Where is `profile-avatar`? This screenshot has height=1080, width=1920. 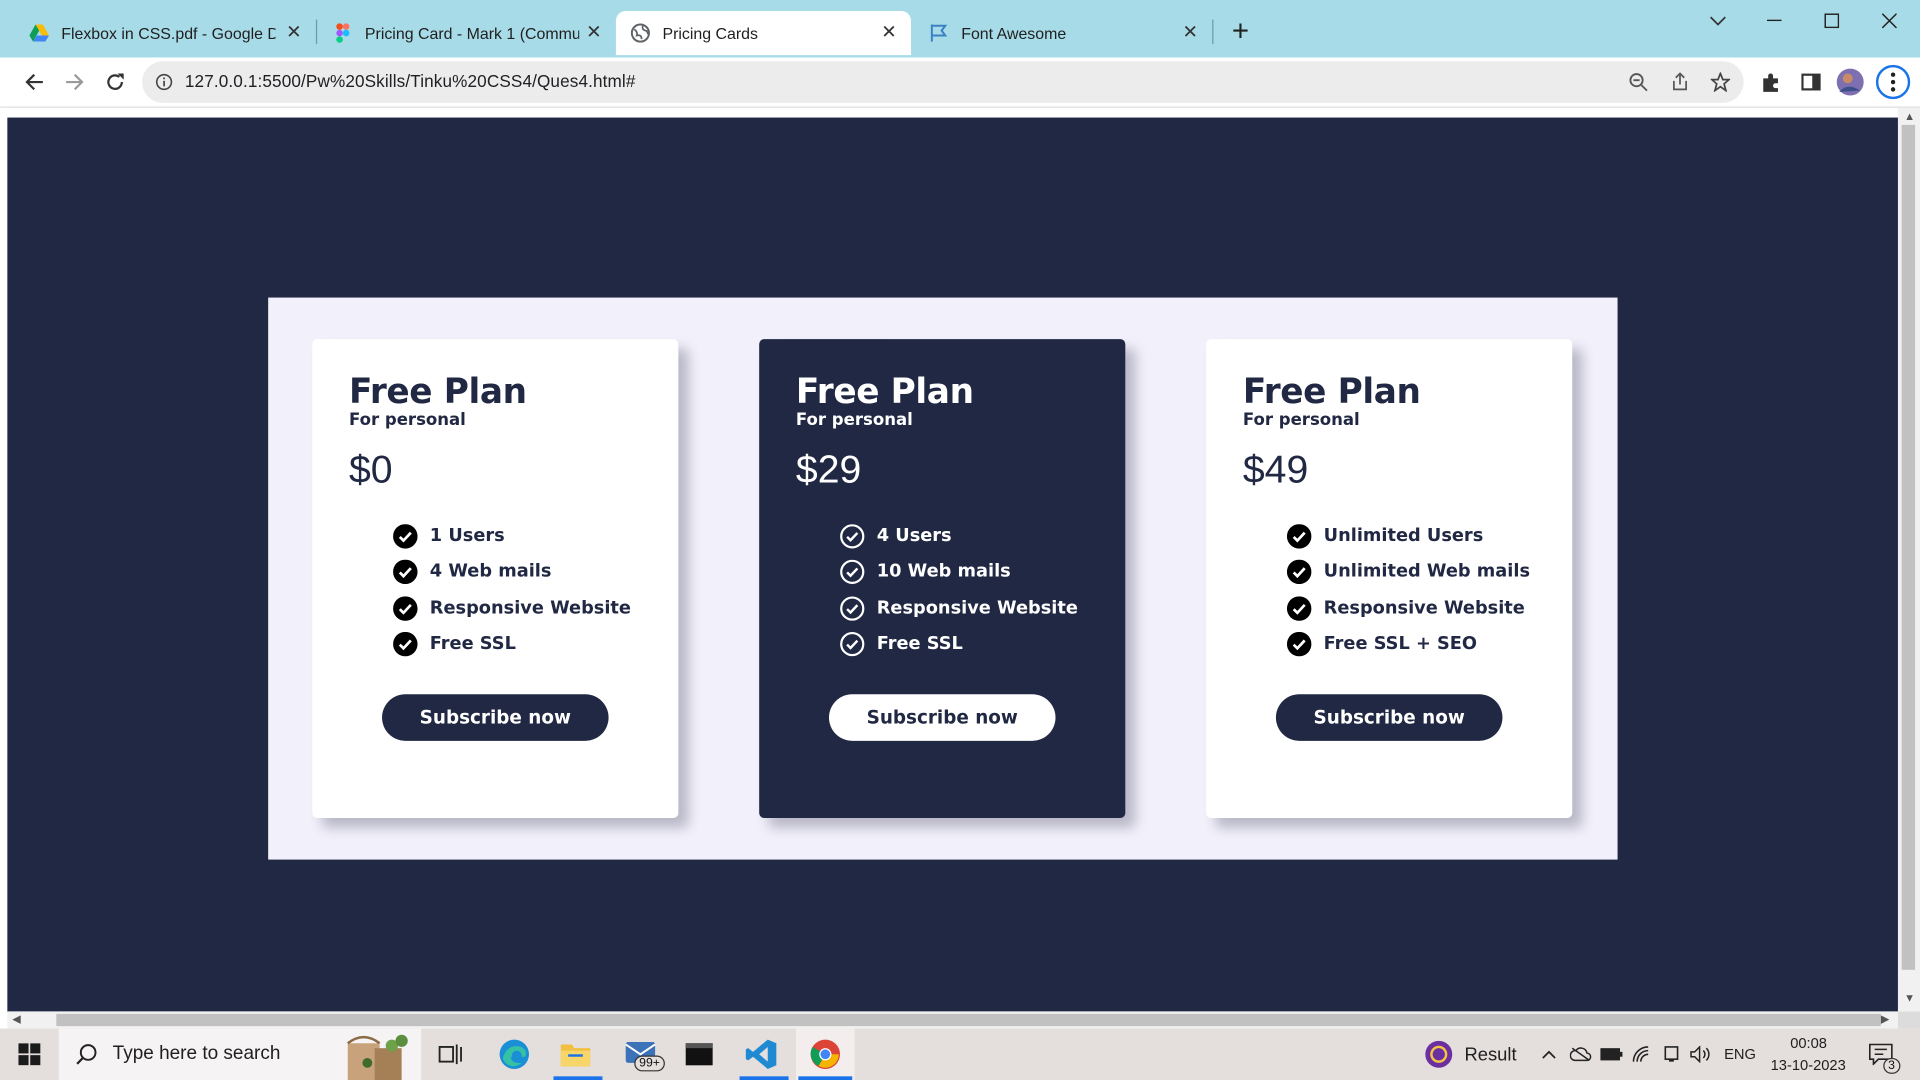 profile-avatar is located at coordinates (1850, 81).